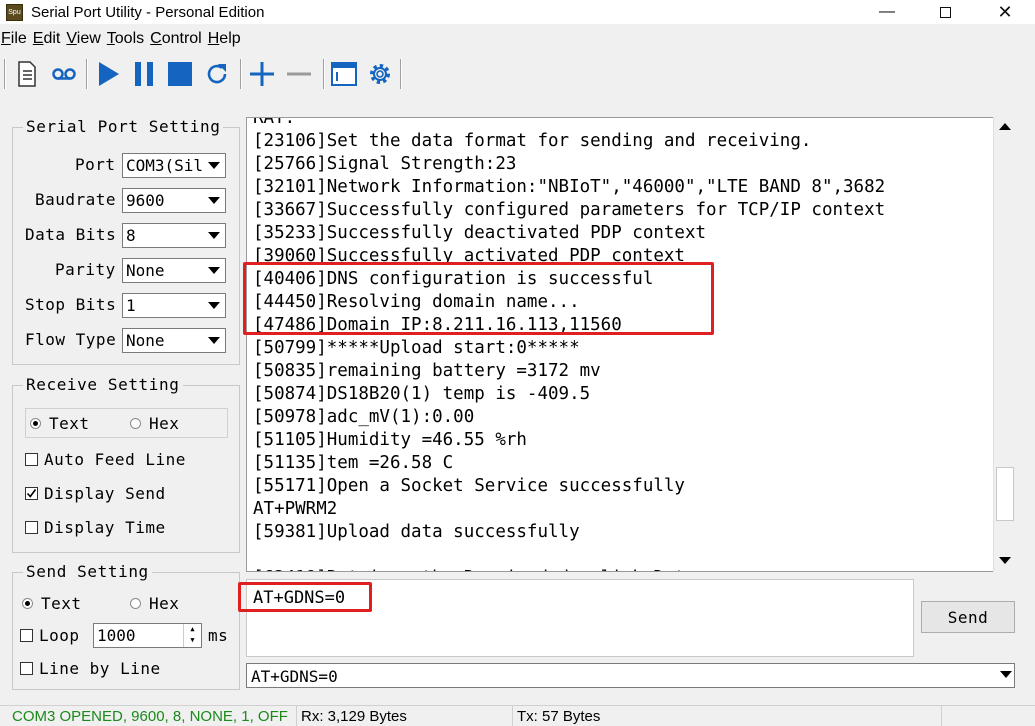  What do you see at coordinates (305, 597) in the screenshot?
I see `highlight-box-command` at bounding box center [305, 597].